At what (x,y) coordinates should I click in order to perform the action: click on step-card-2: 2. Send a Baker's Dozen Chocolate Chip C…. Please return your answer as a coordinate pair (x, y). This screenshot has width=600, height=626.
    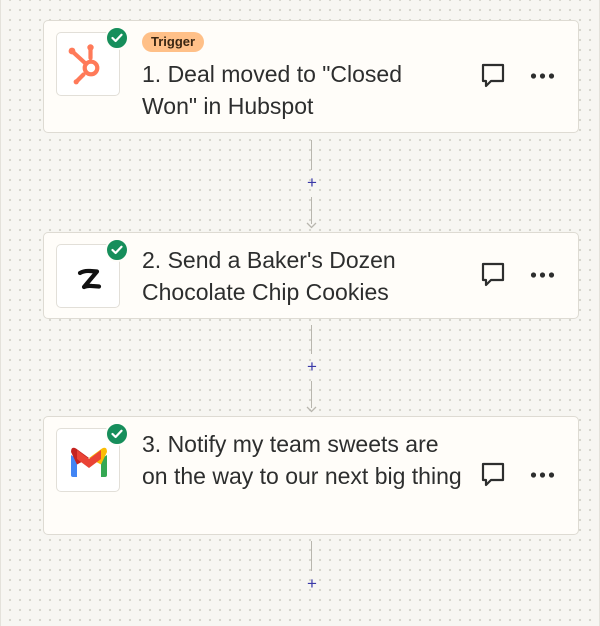
    Looking at the image, I should click on (311, 275).